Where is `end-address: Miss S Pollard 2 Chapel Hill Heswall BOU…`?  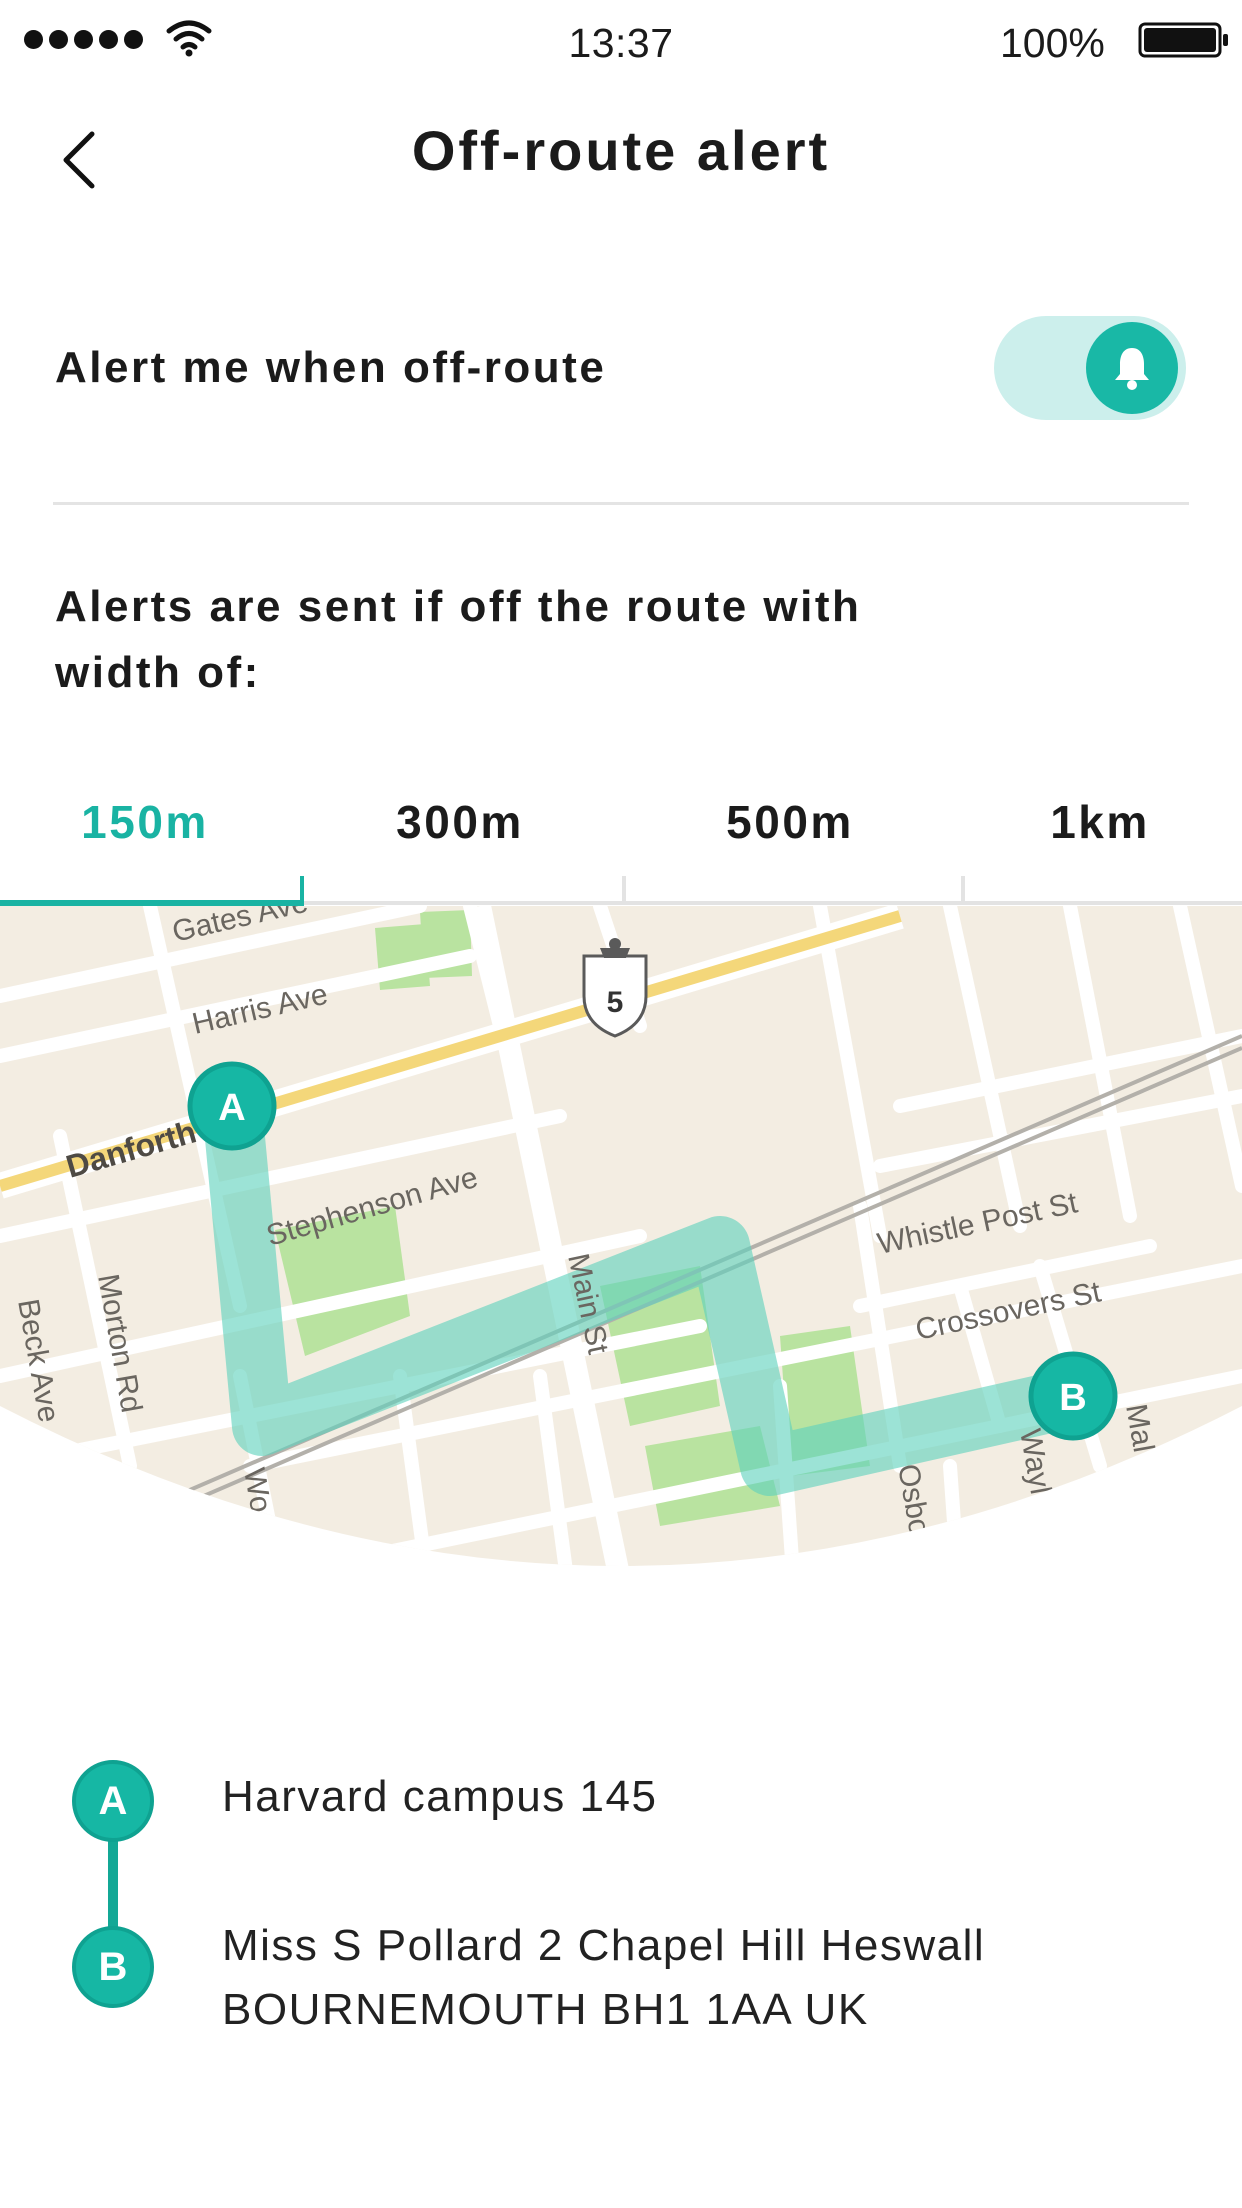
end-address: Miss S Pollard 2 Chapel Hill Heswall BOU… is located at coordinates (603, 1978).